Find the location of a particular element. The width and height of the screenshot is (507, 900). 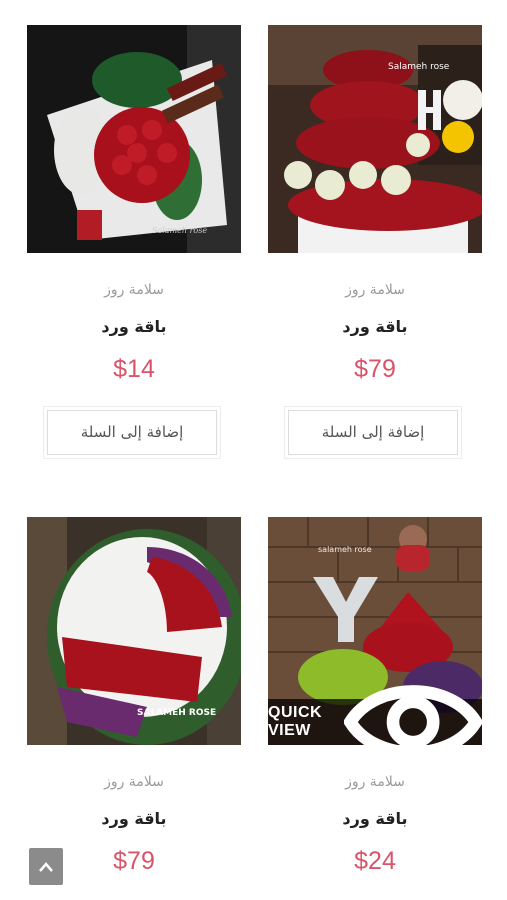

product-price: $14 is located at coordinates (134, 369).